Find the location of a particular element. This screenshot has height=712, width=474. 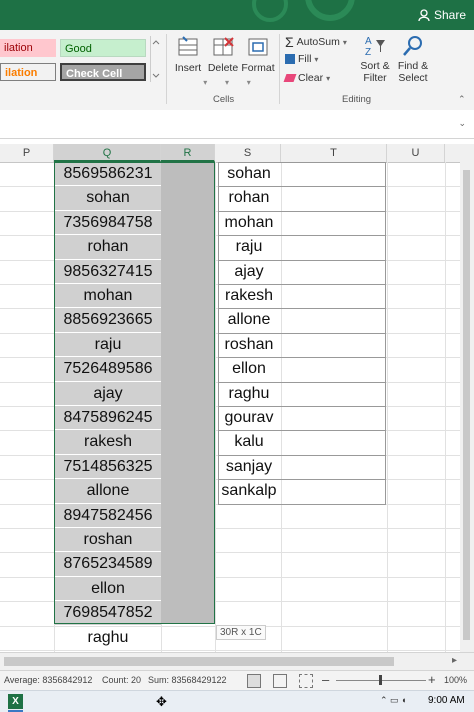

fill-button: Fill ▾ is located at coordinates (301, 59).